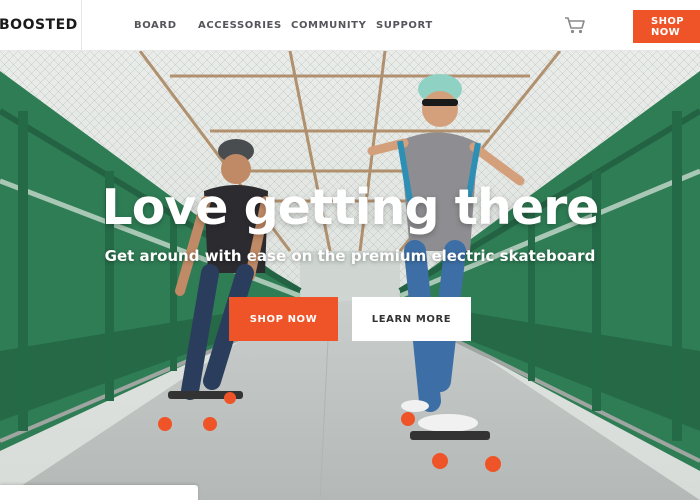 This screenshot has width=700, height=500. Describe the element at coordinates (99, 492) in the screenshot. I see `chat-widget-tab` at that location.